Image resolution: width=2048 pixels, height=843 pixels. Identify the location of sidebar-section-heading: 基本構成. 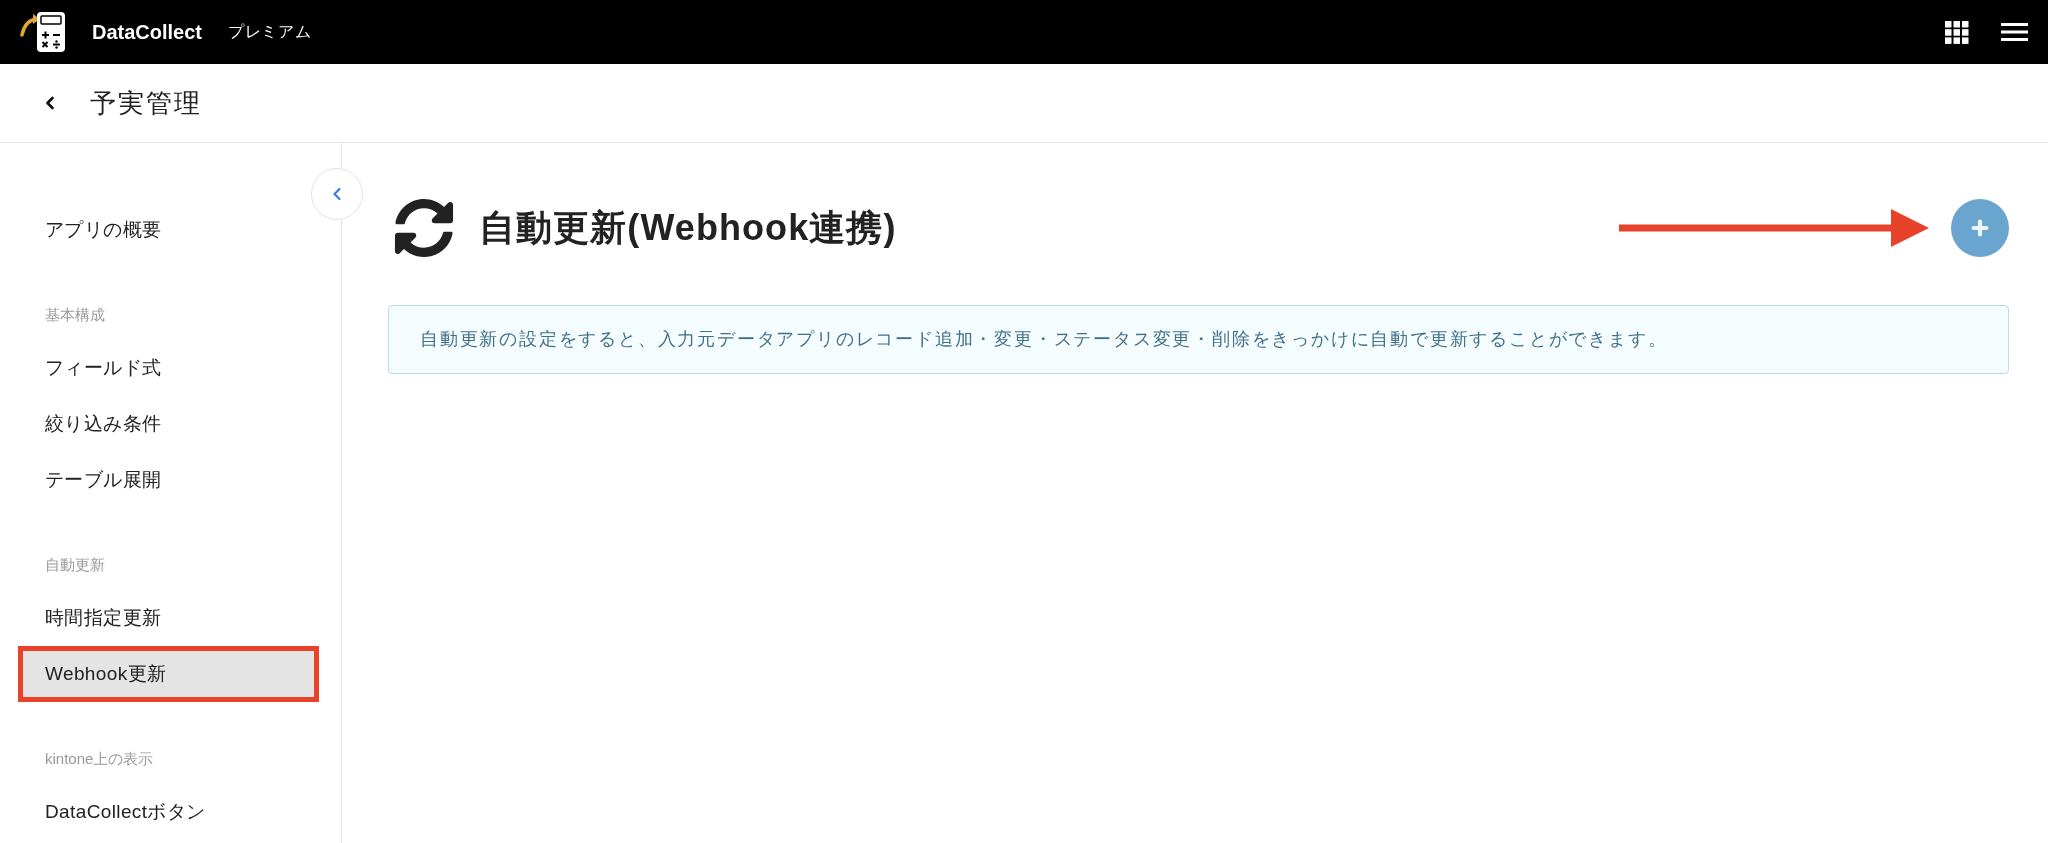
(75, 314).